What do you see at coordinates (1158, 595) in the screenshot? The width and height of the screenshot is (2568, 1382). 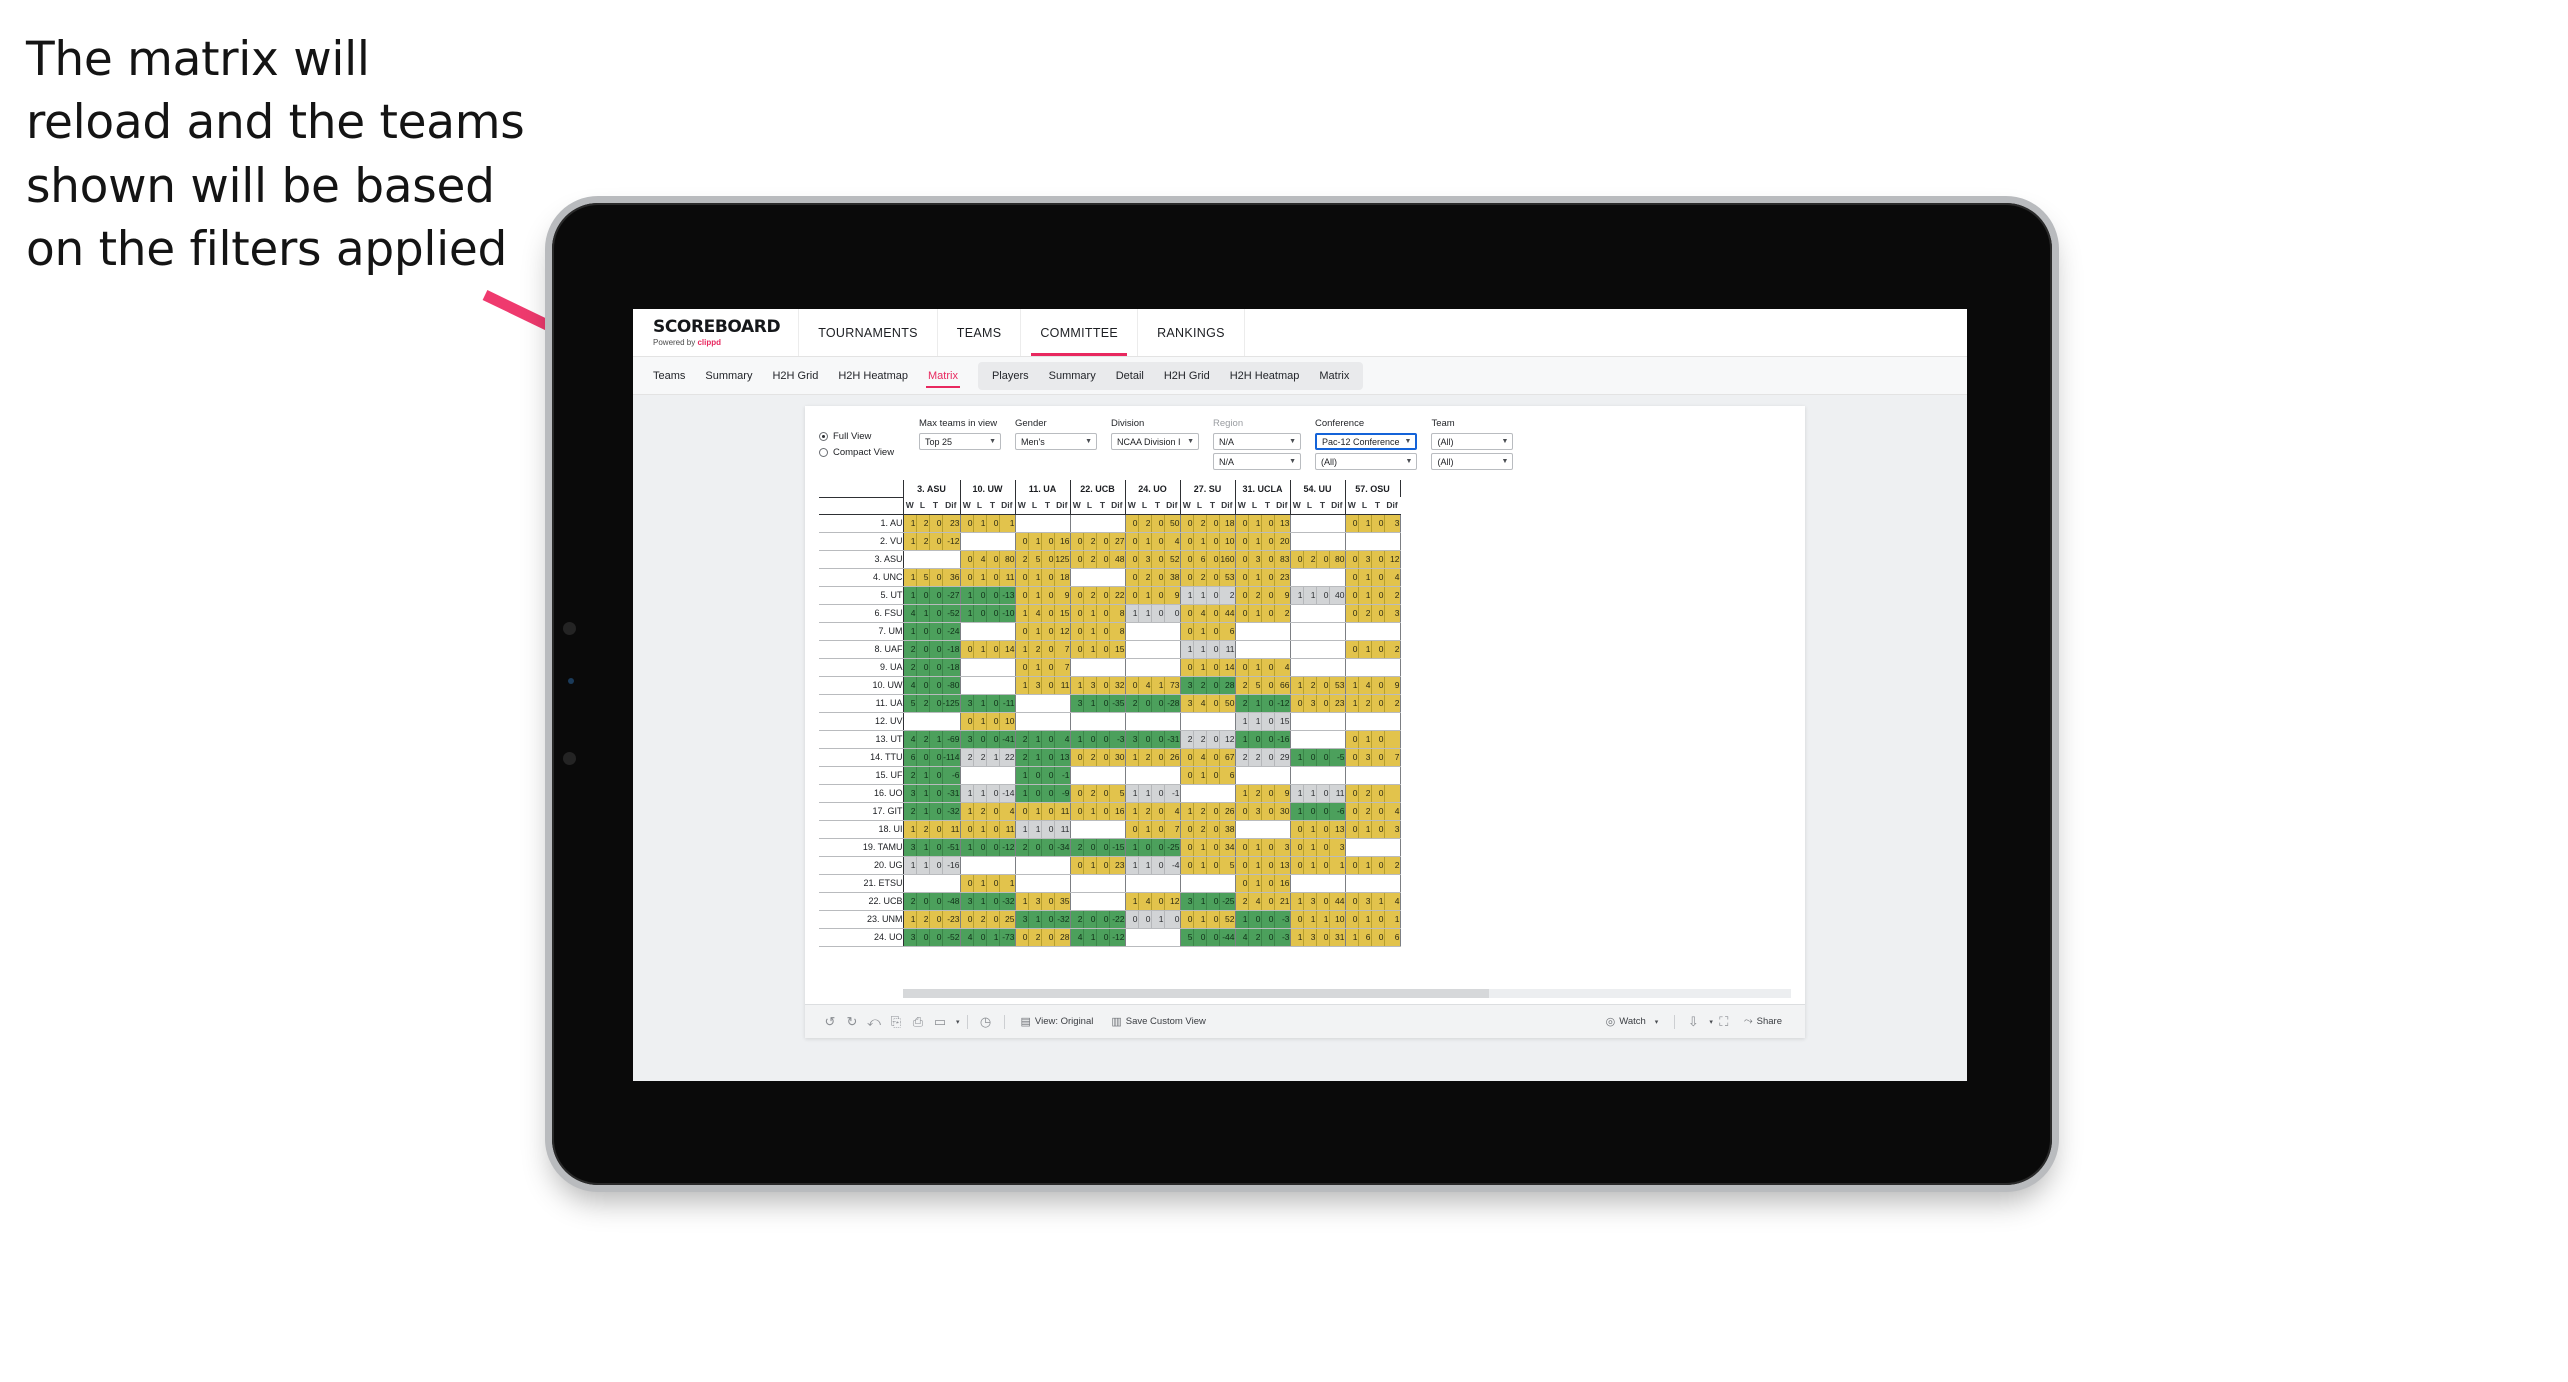 I see `matrix-cell-r4-c4-t: 0` at bounding box center [1158, 595].